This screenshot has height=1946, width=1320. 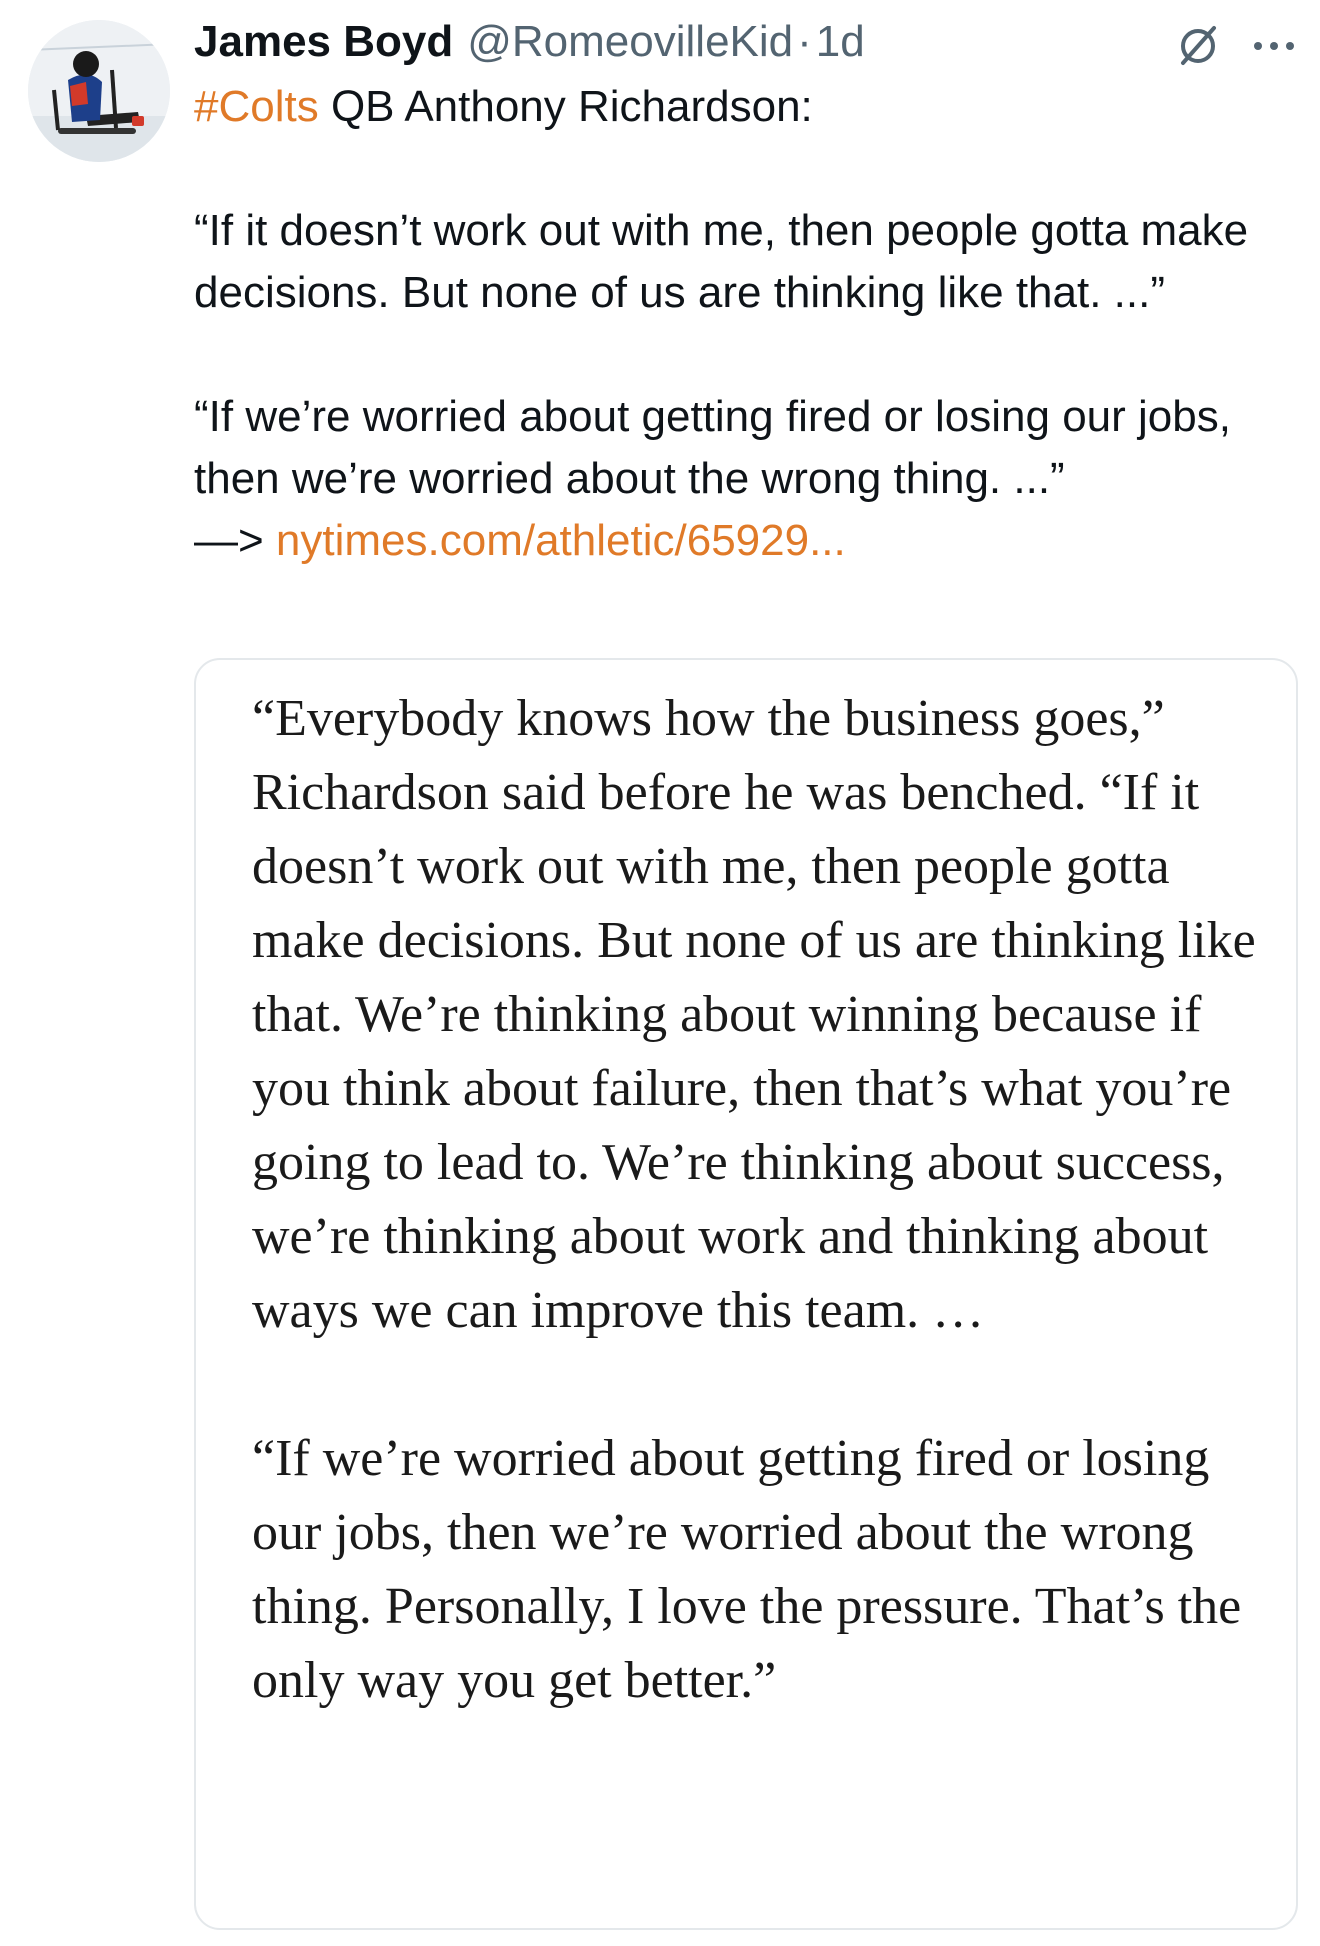 I want to click on avatar-image, so click(x=99, y=91).